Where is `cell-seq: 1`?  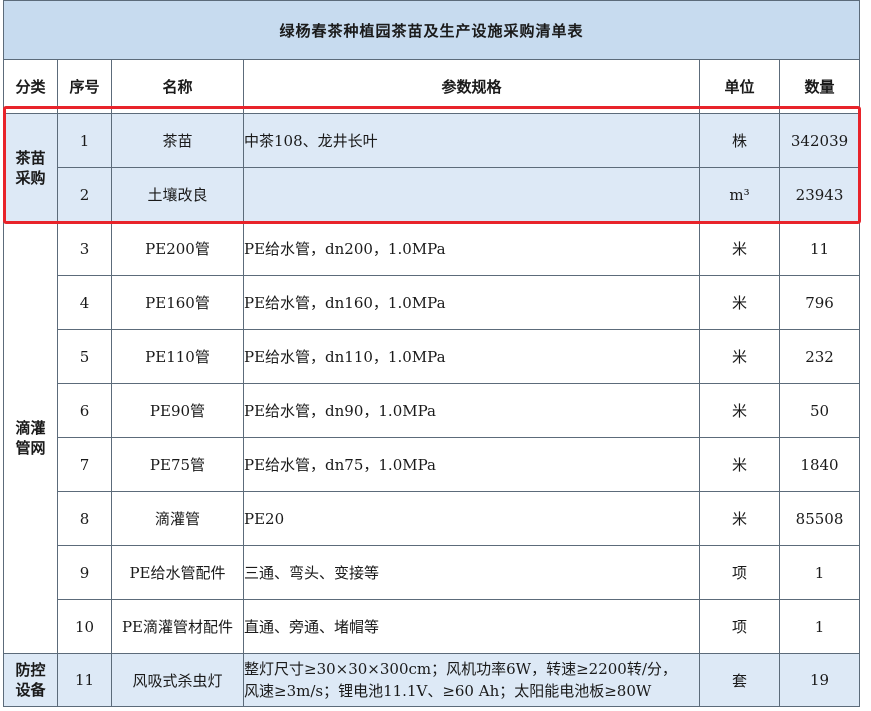 cell-seq: 1 is located at coordinates (84, 140).